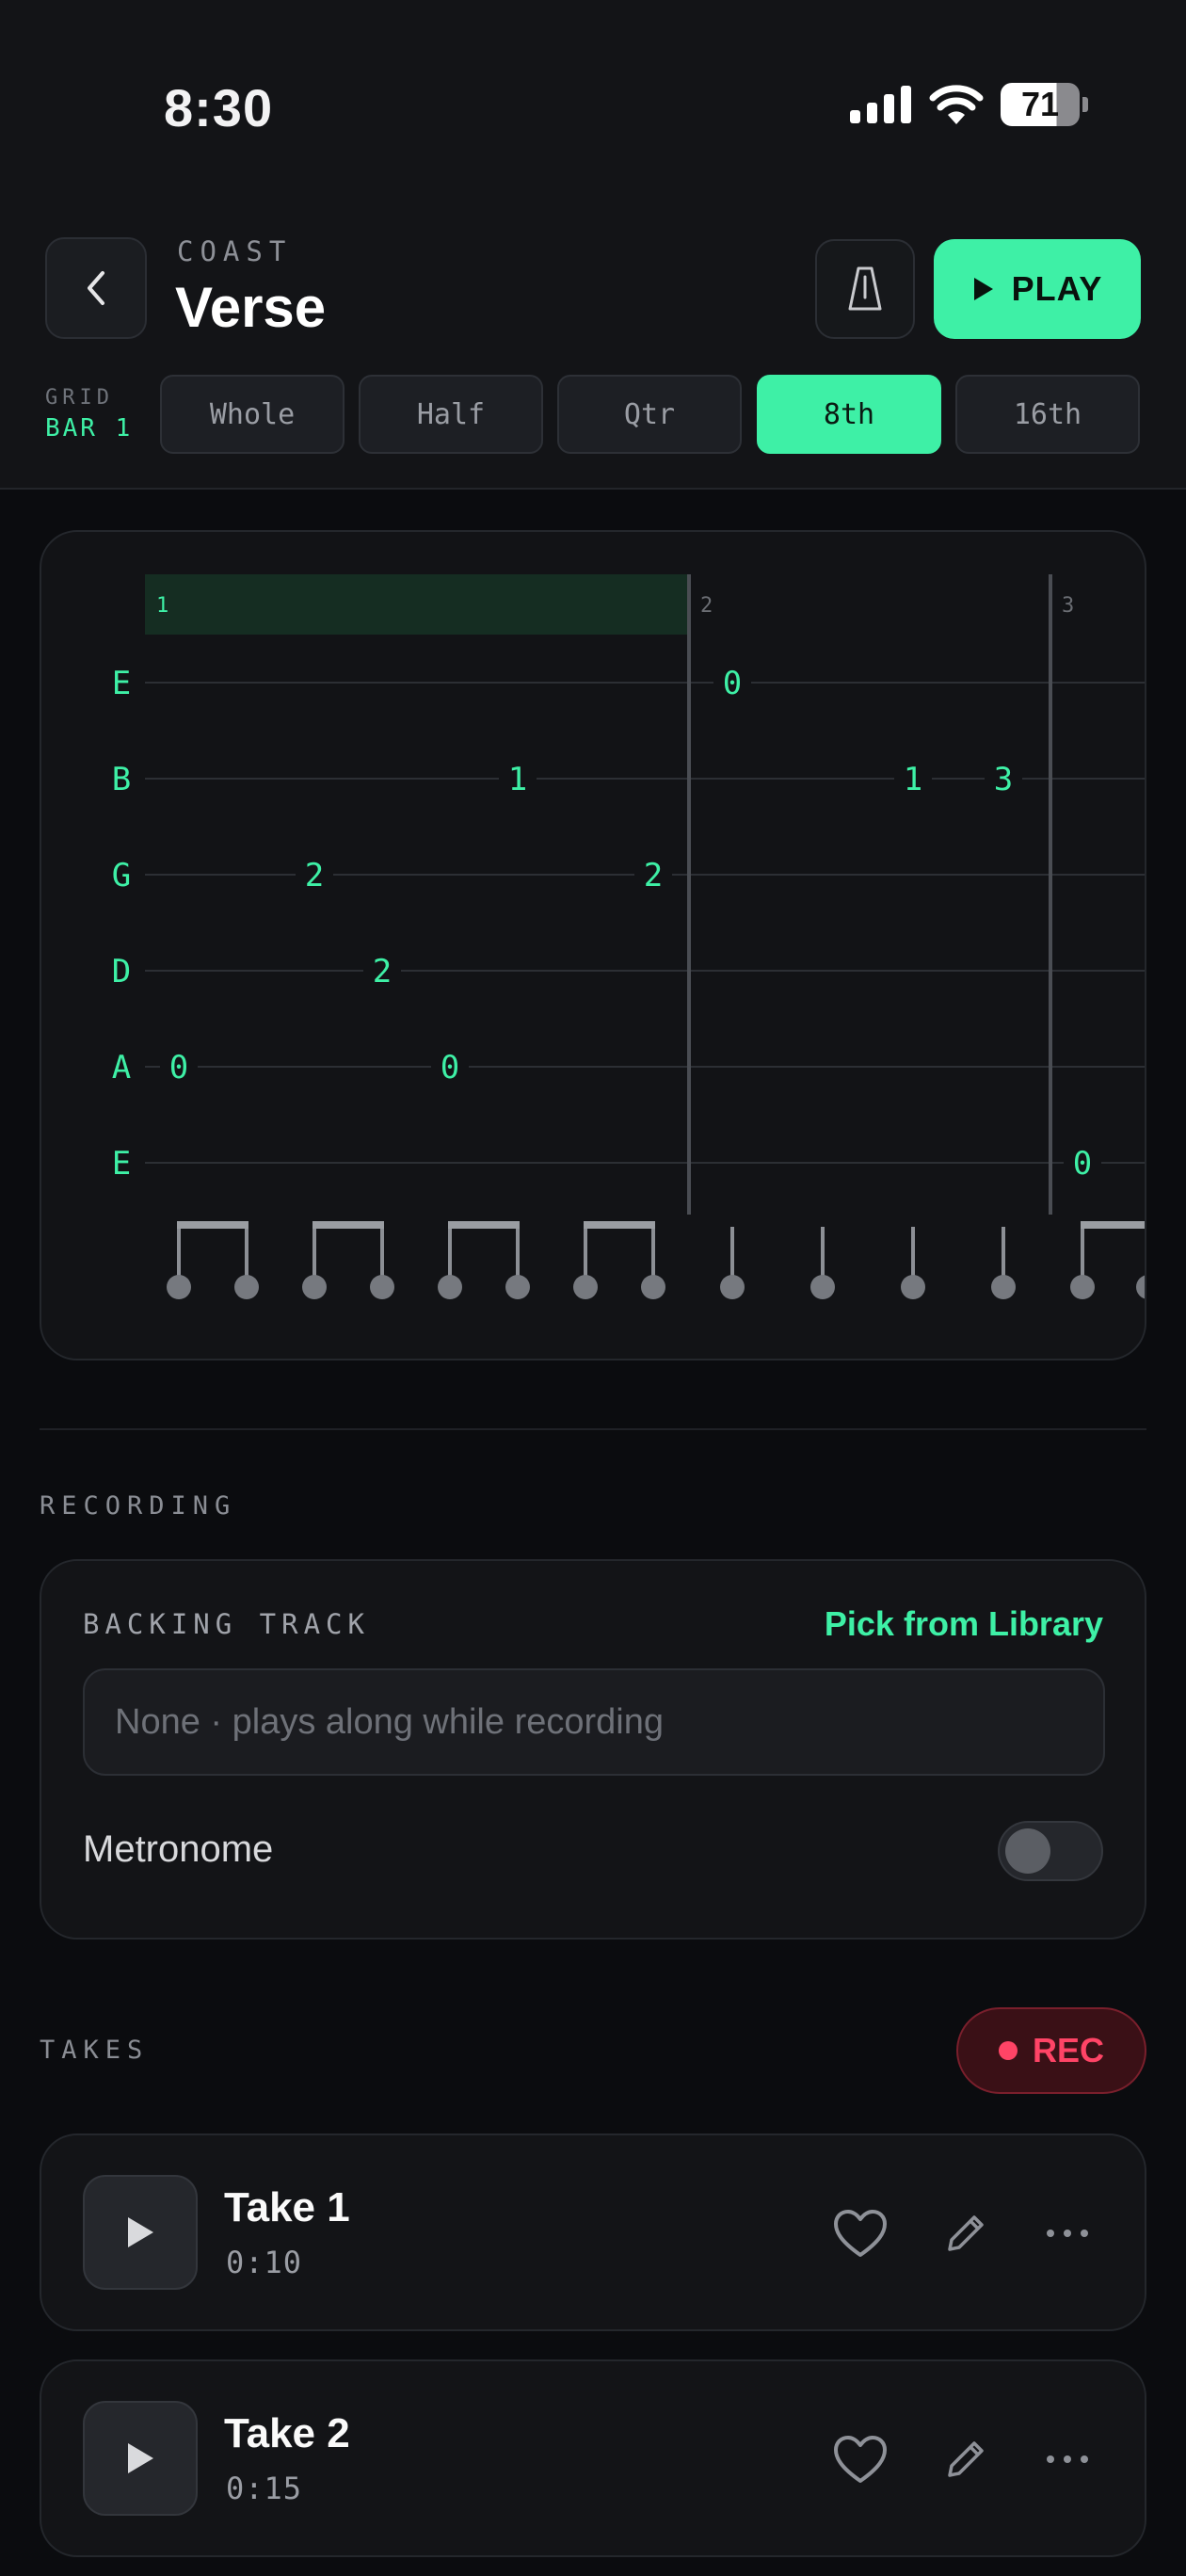 Image resolution: width=1186 pixels, height=2576 pixels. I want to click on page-title: Verse, so click(251, 307).